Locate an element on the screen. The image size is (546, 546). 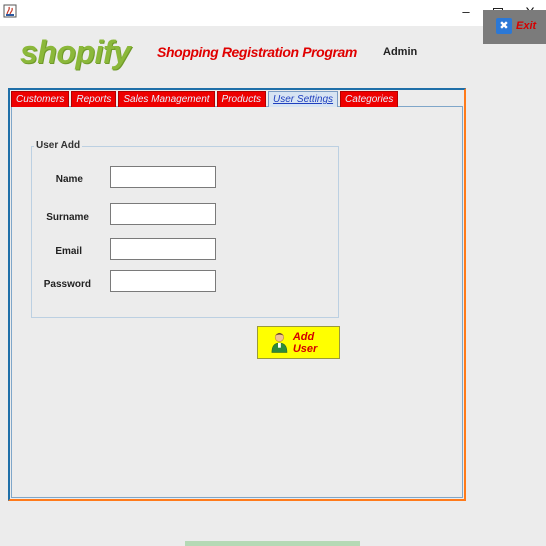
shopify-logo: shopify is located at coordinates (75, 52).